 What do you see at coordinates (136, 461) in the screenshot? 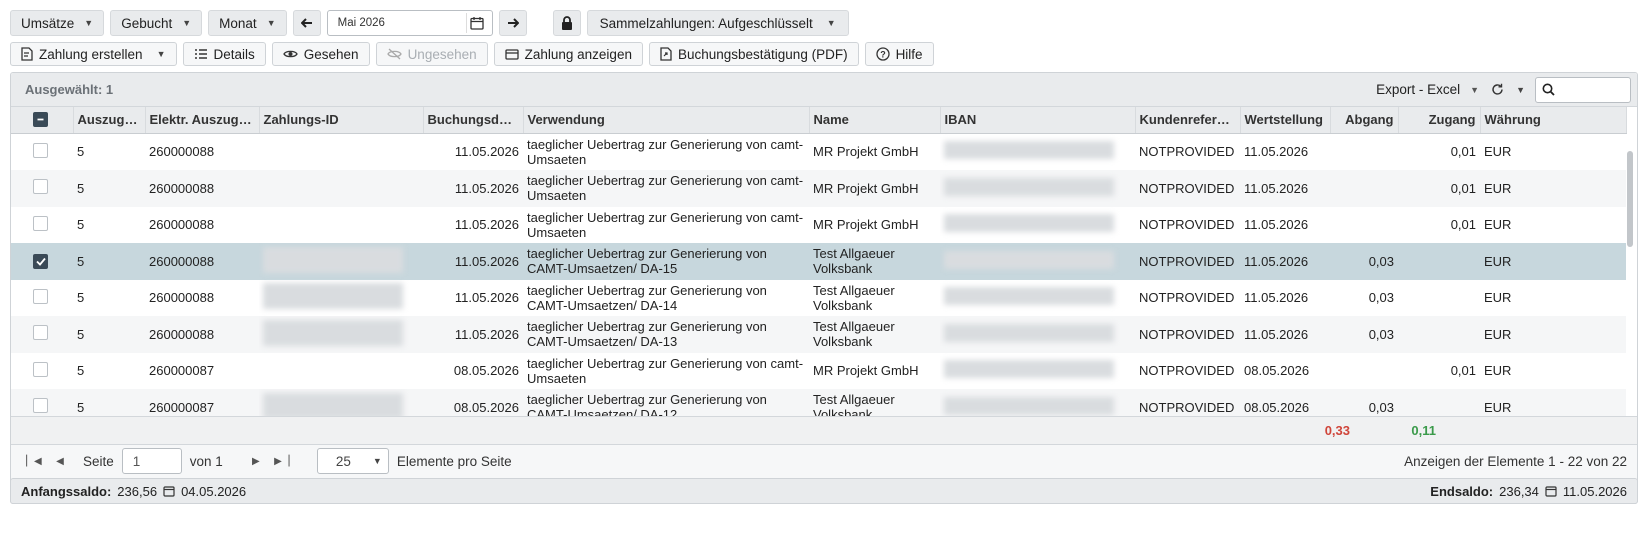
I see `page-number-value: 1` at bounding box center [136, 461].